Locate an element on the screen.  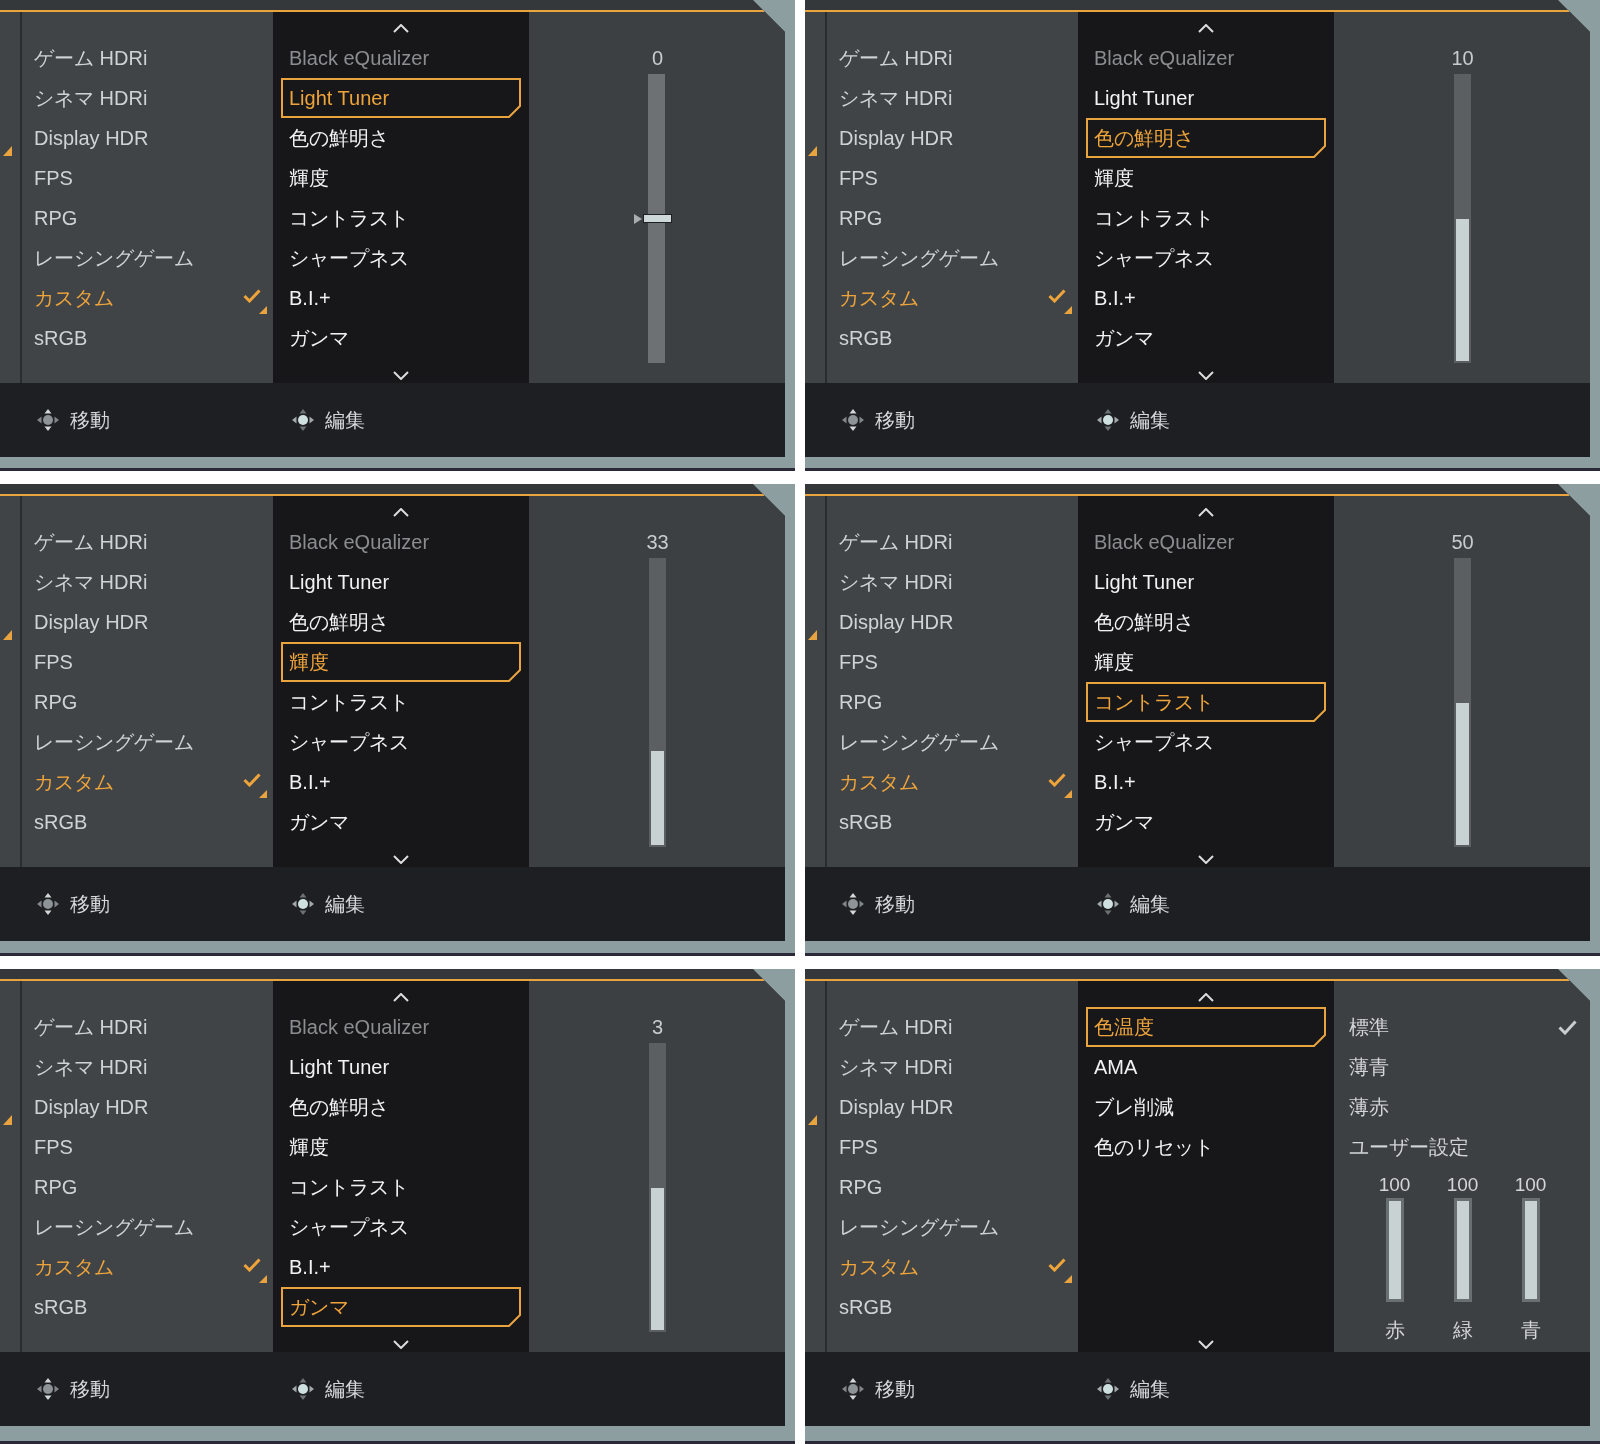
menu-item: ブレ削減 is located at coordinates (1206, 1107).